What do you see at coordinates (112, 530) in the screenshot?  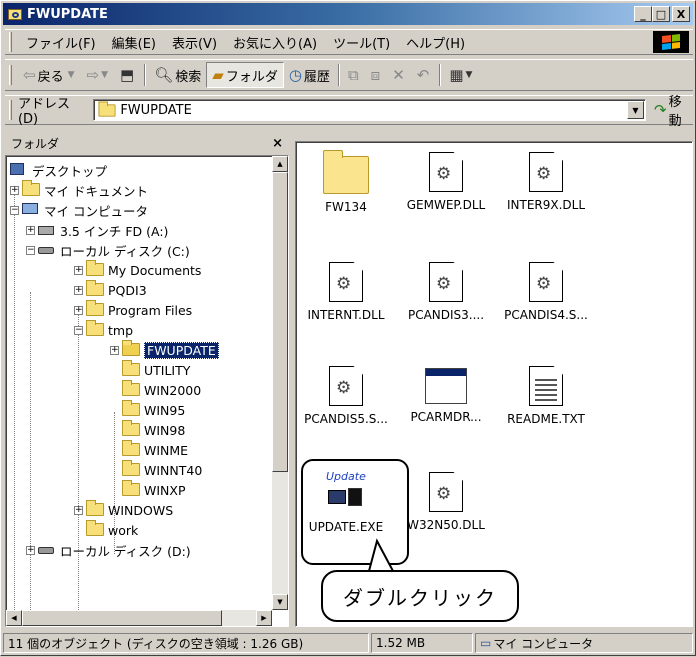 I see `tree-item-work: work` at bounding box center [112, 530].